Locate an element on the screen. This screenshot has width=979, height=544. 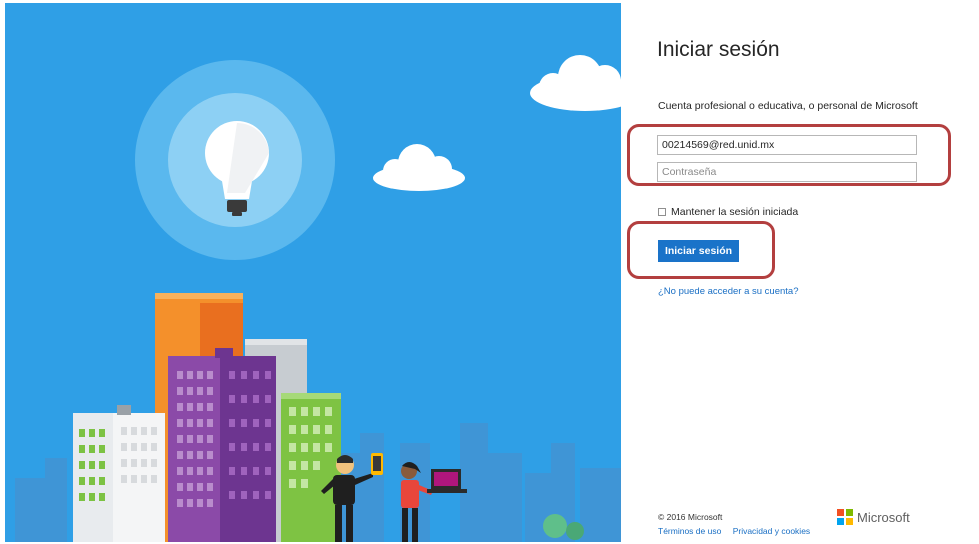
copyright-text: © 2016 Microsoft is located at coordinates (690, 517).